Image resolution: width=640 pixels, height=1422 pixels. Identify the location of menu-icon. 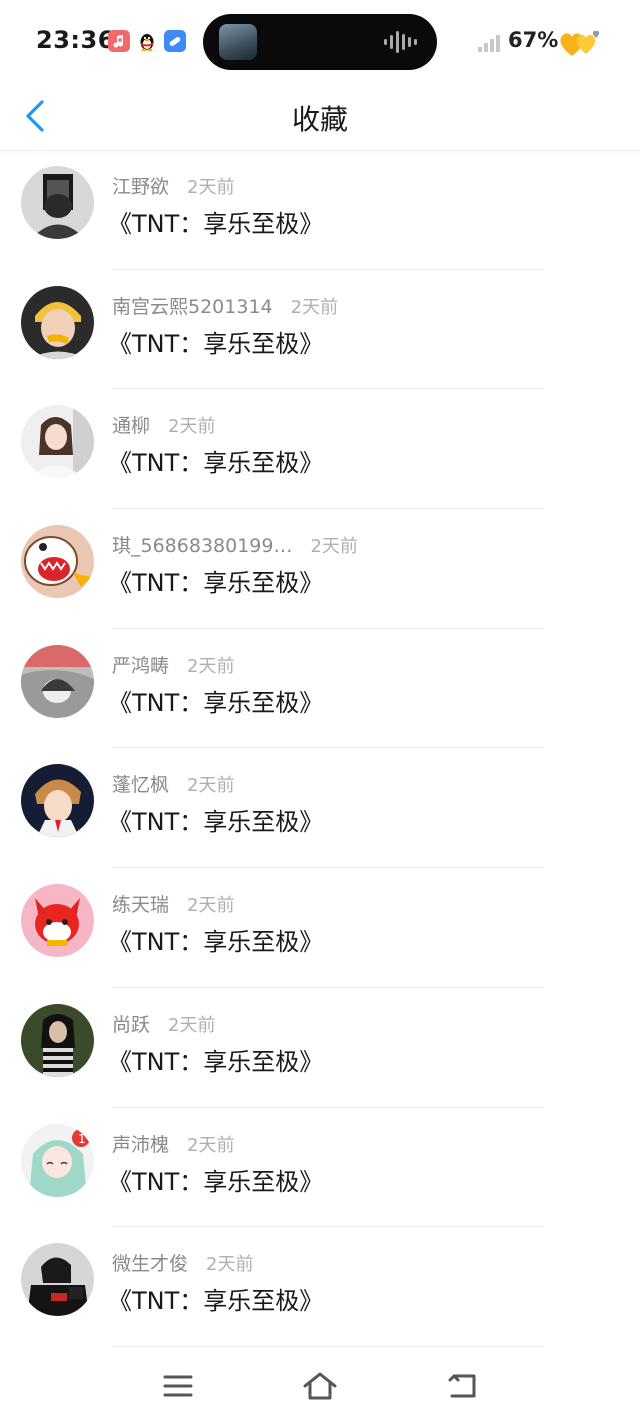
(178, 1386).